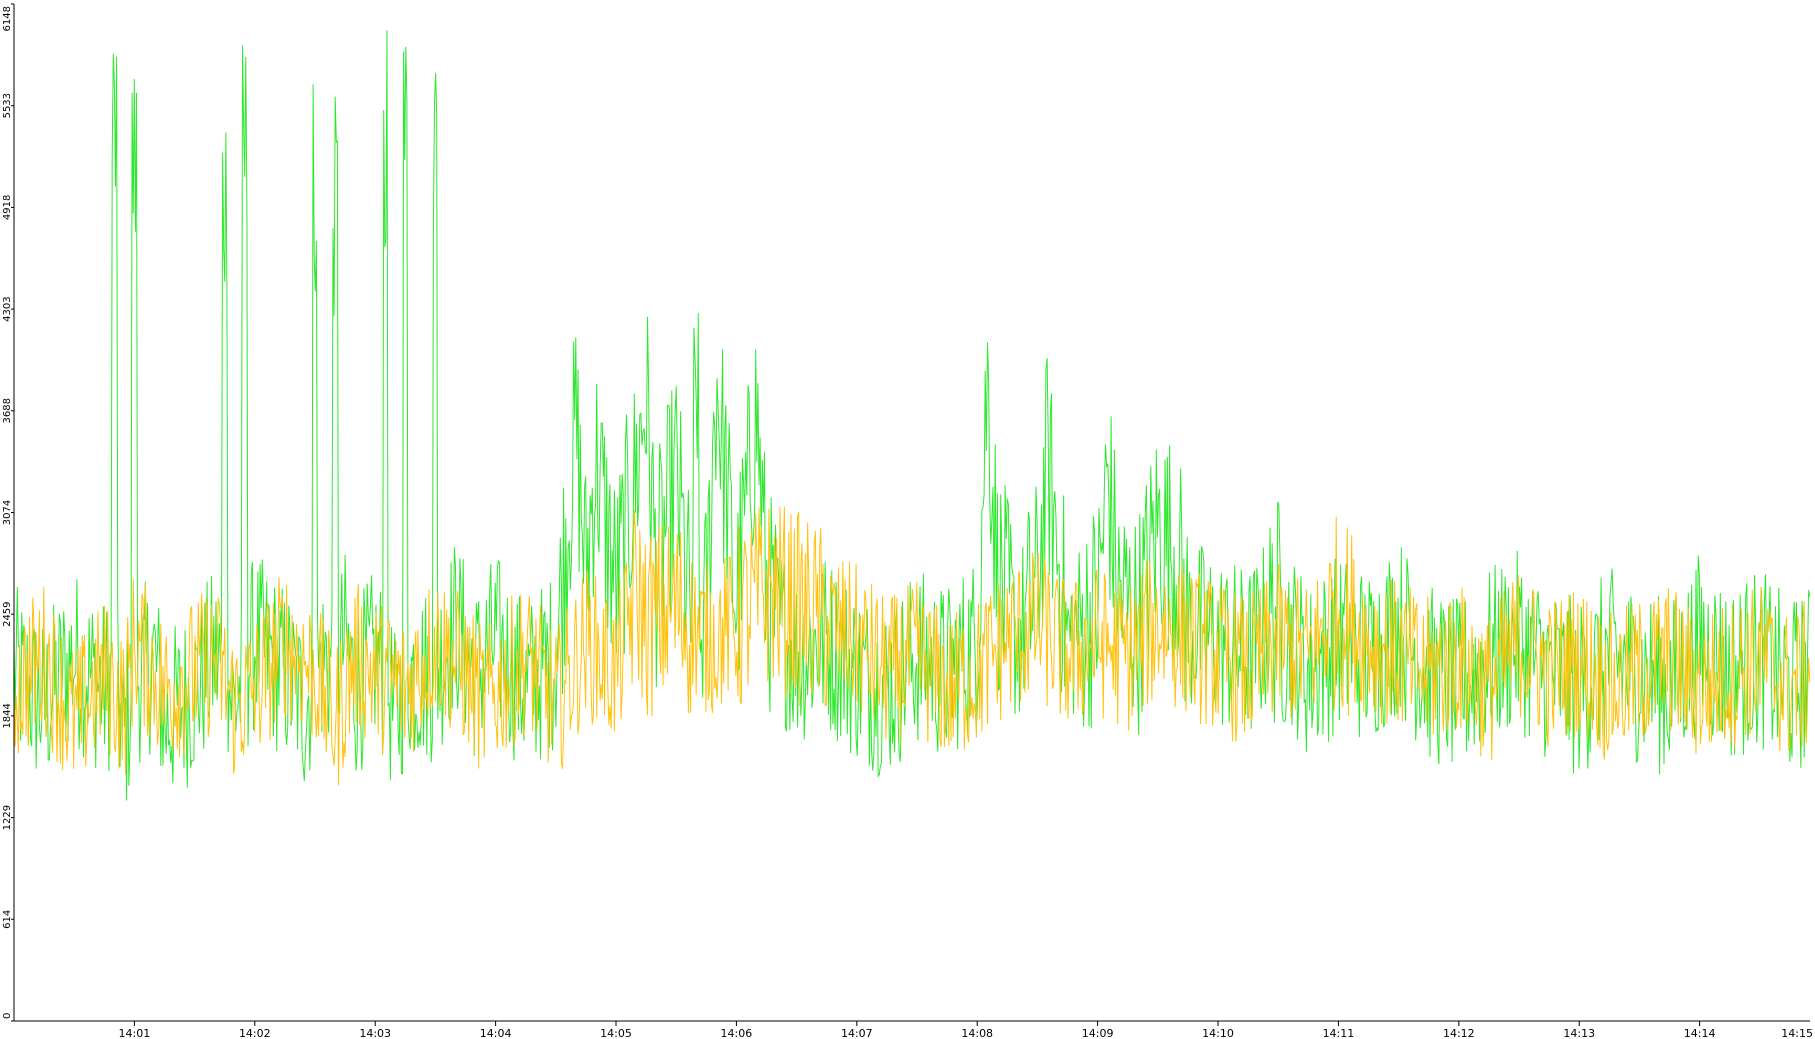  Describe the element at coordinates (7, 715) in the screenshot. I see `y-tick-label: 1844` at that location.